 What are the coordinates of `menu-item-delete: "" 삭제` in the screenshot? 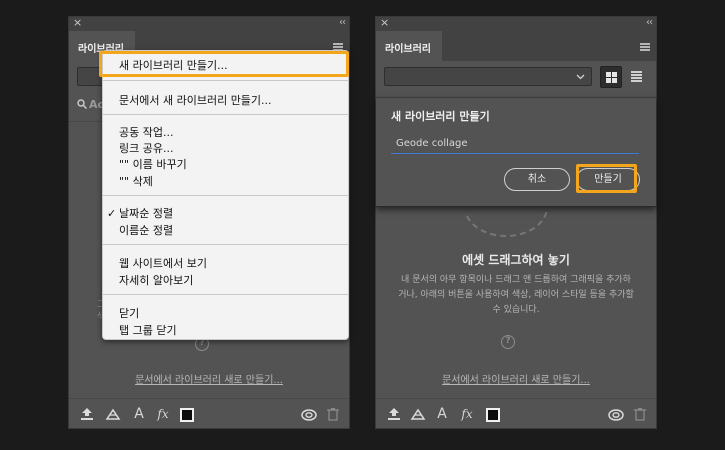 It's located at (136, 181).